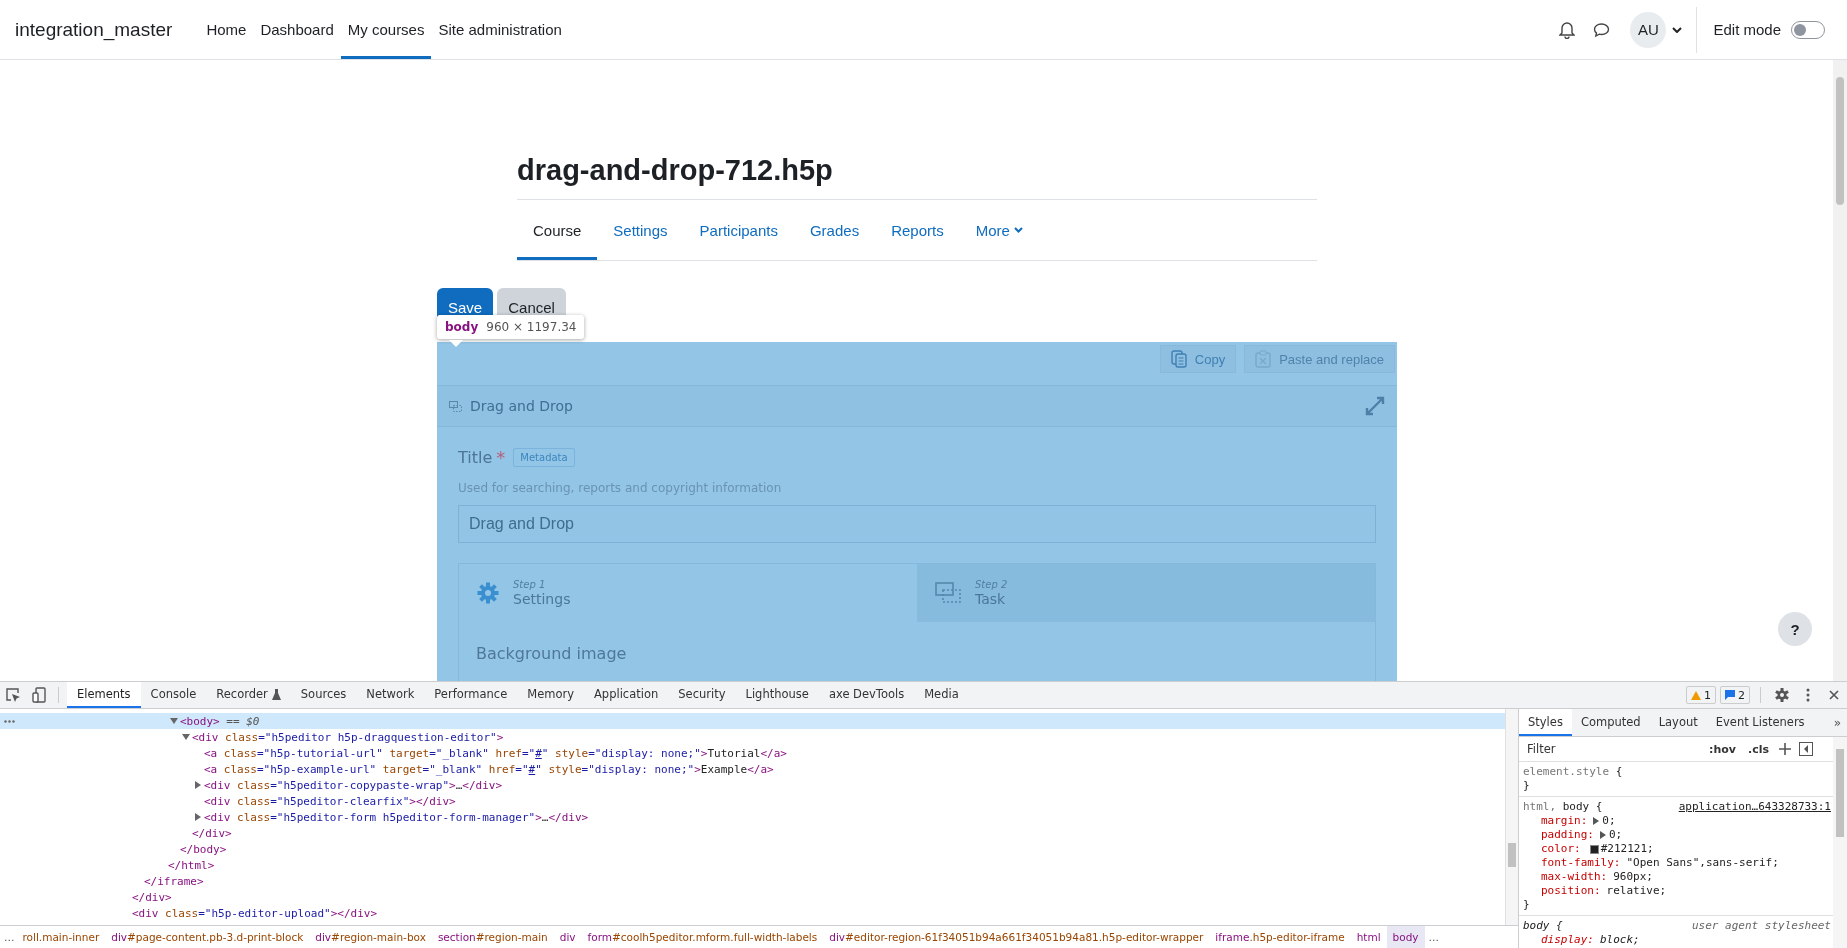 The height and width of the screenshot is (948, 1847). What do you see at coordinates (500, 29) in the screenshot?
I see `nav-link: Site administration` at bounding box center [500, 29].